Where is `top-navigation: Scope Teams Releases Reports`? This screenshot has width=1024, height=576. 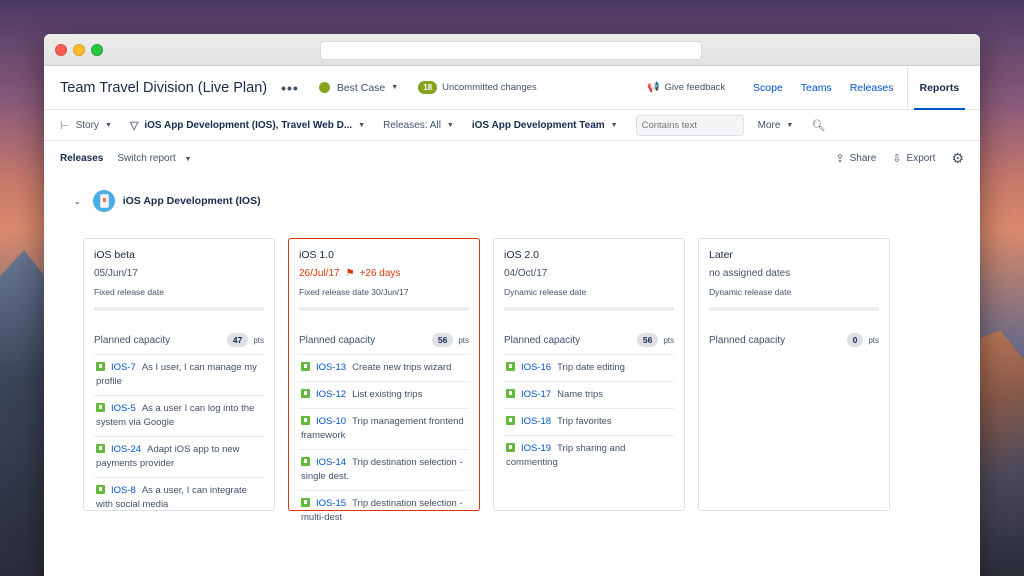
top-navigation: Scope Teams Releases Reports is located at coordinates (857, 88).